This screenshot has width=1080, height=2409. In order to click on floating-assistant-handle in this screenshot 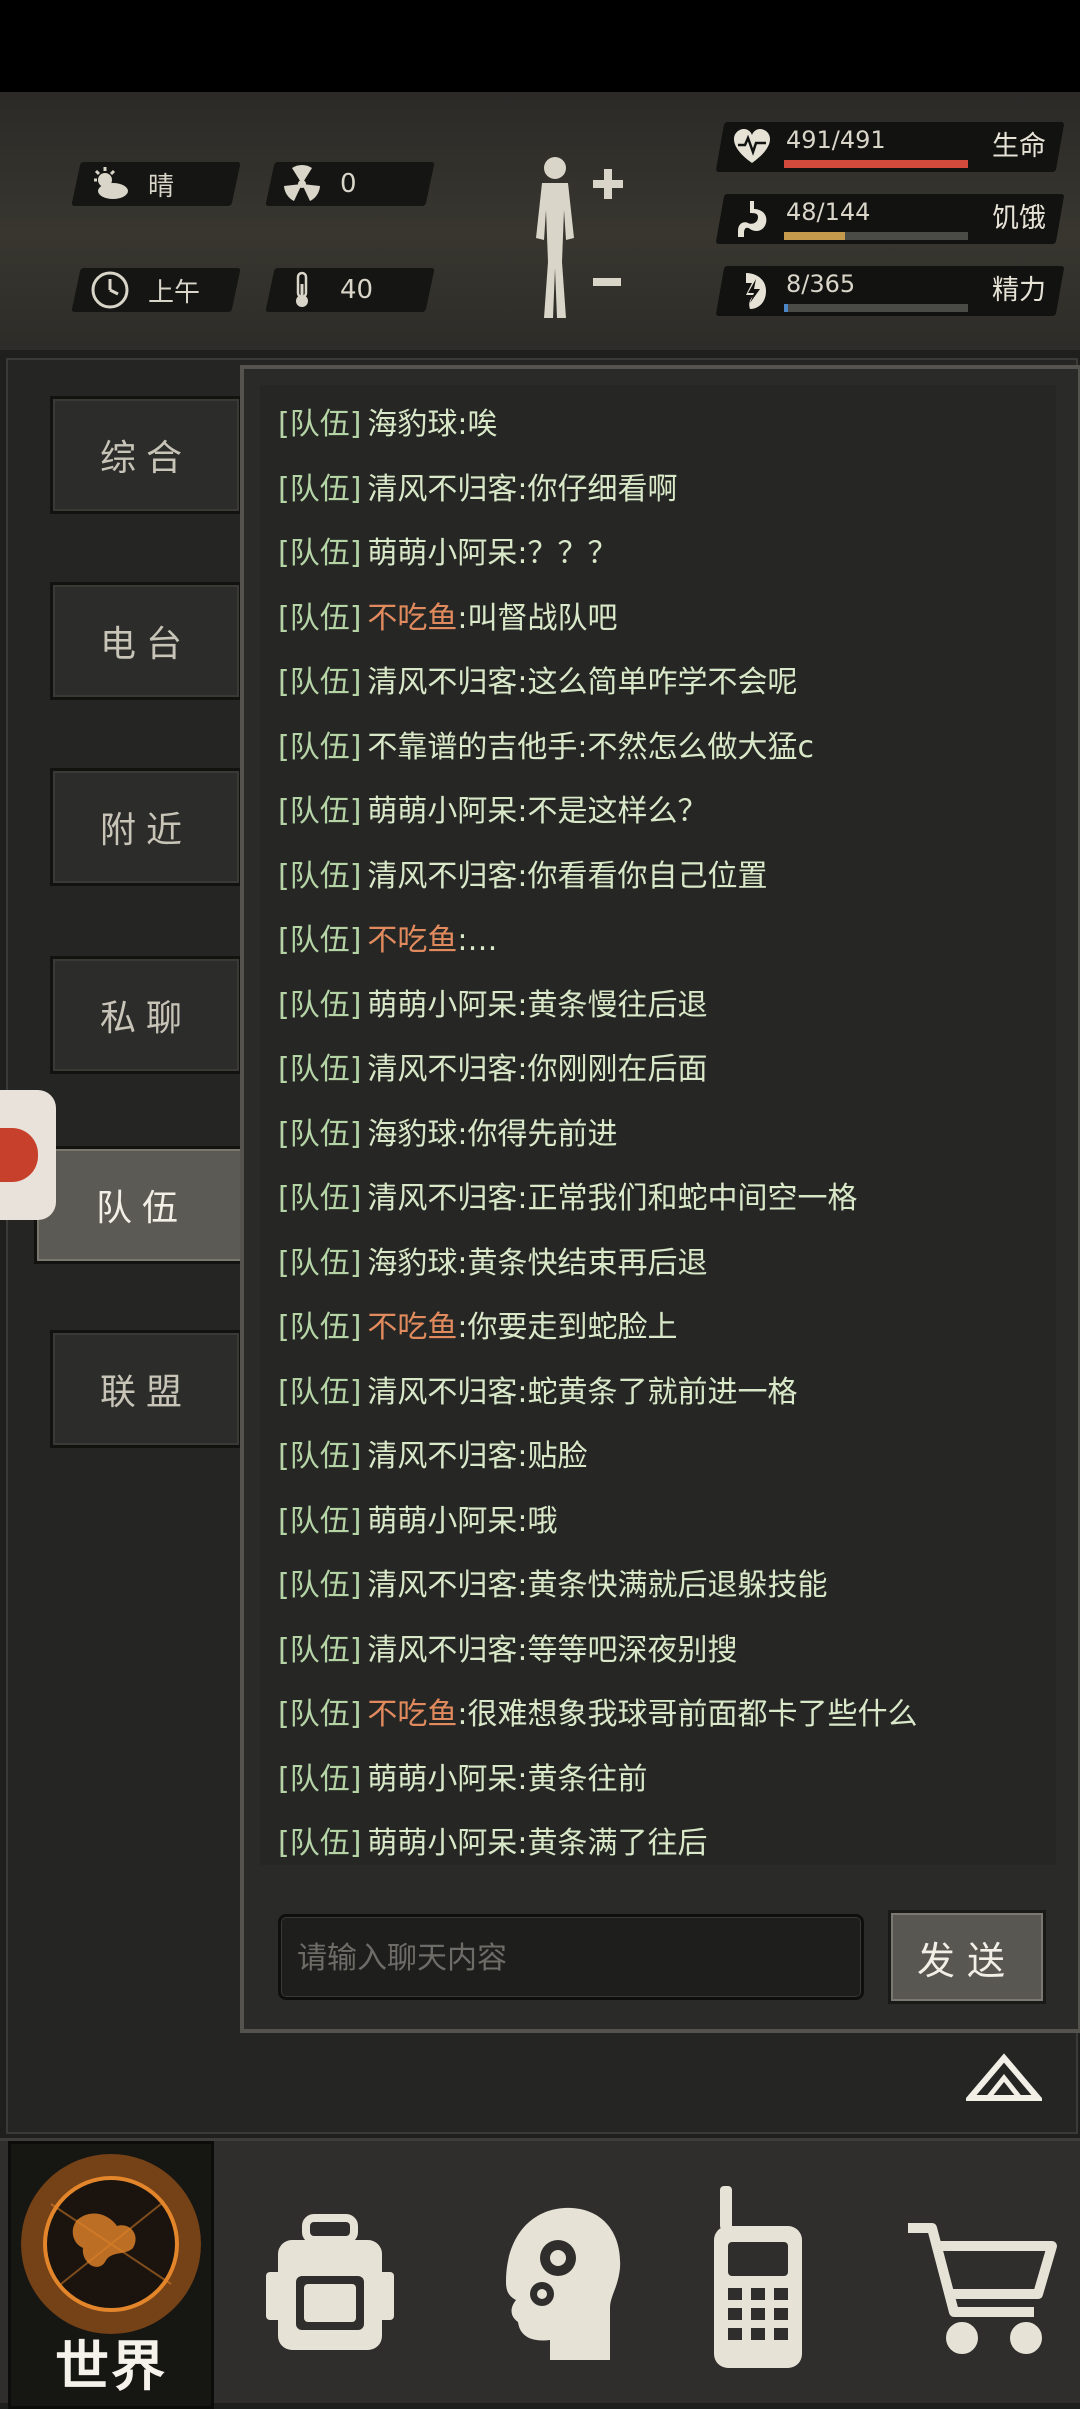, I will do `click(28, 1155)`.